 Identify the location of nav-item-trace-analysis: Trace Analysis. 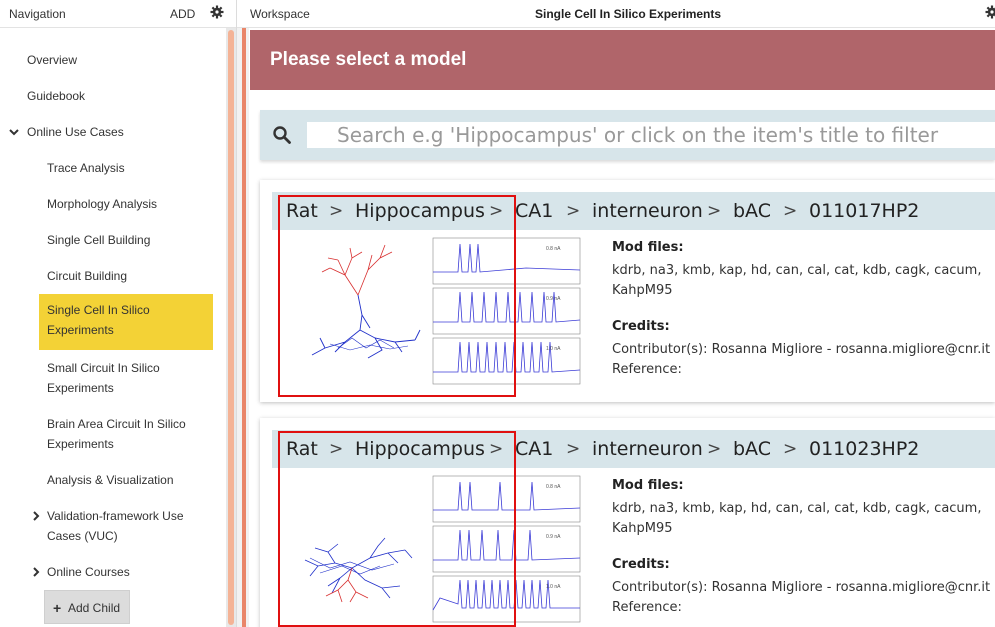
(86, 168).